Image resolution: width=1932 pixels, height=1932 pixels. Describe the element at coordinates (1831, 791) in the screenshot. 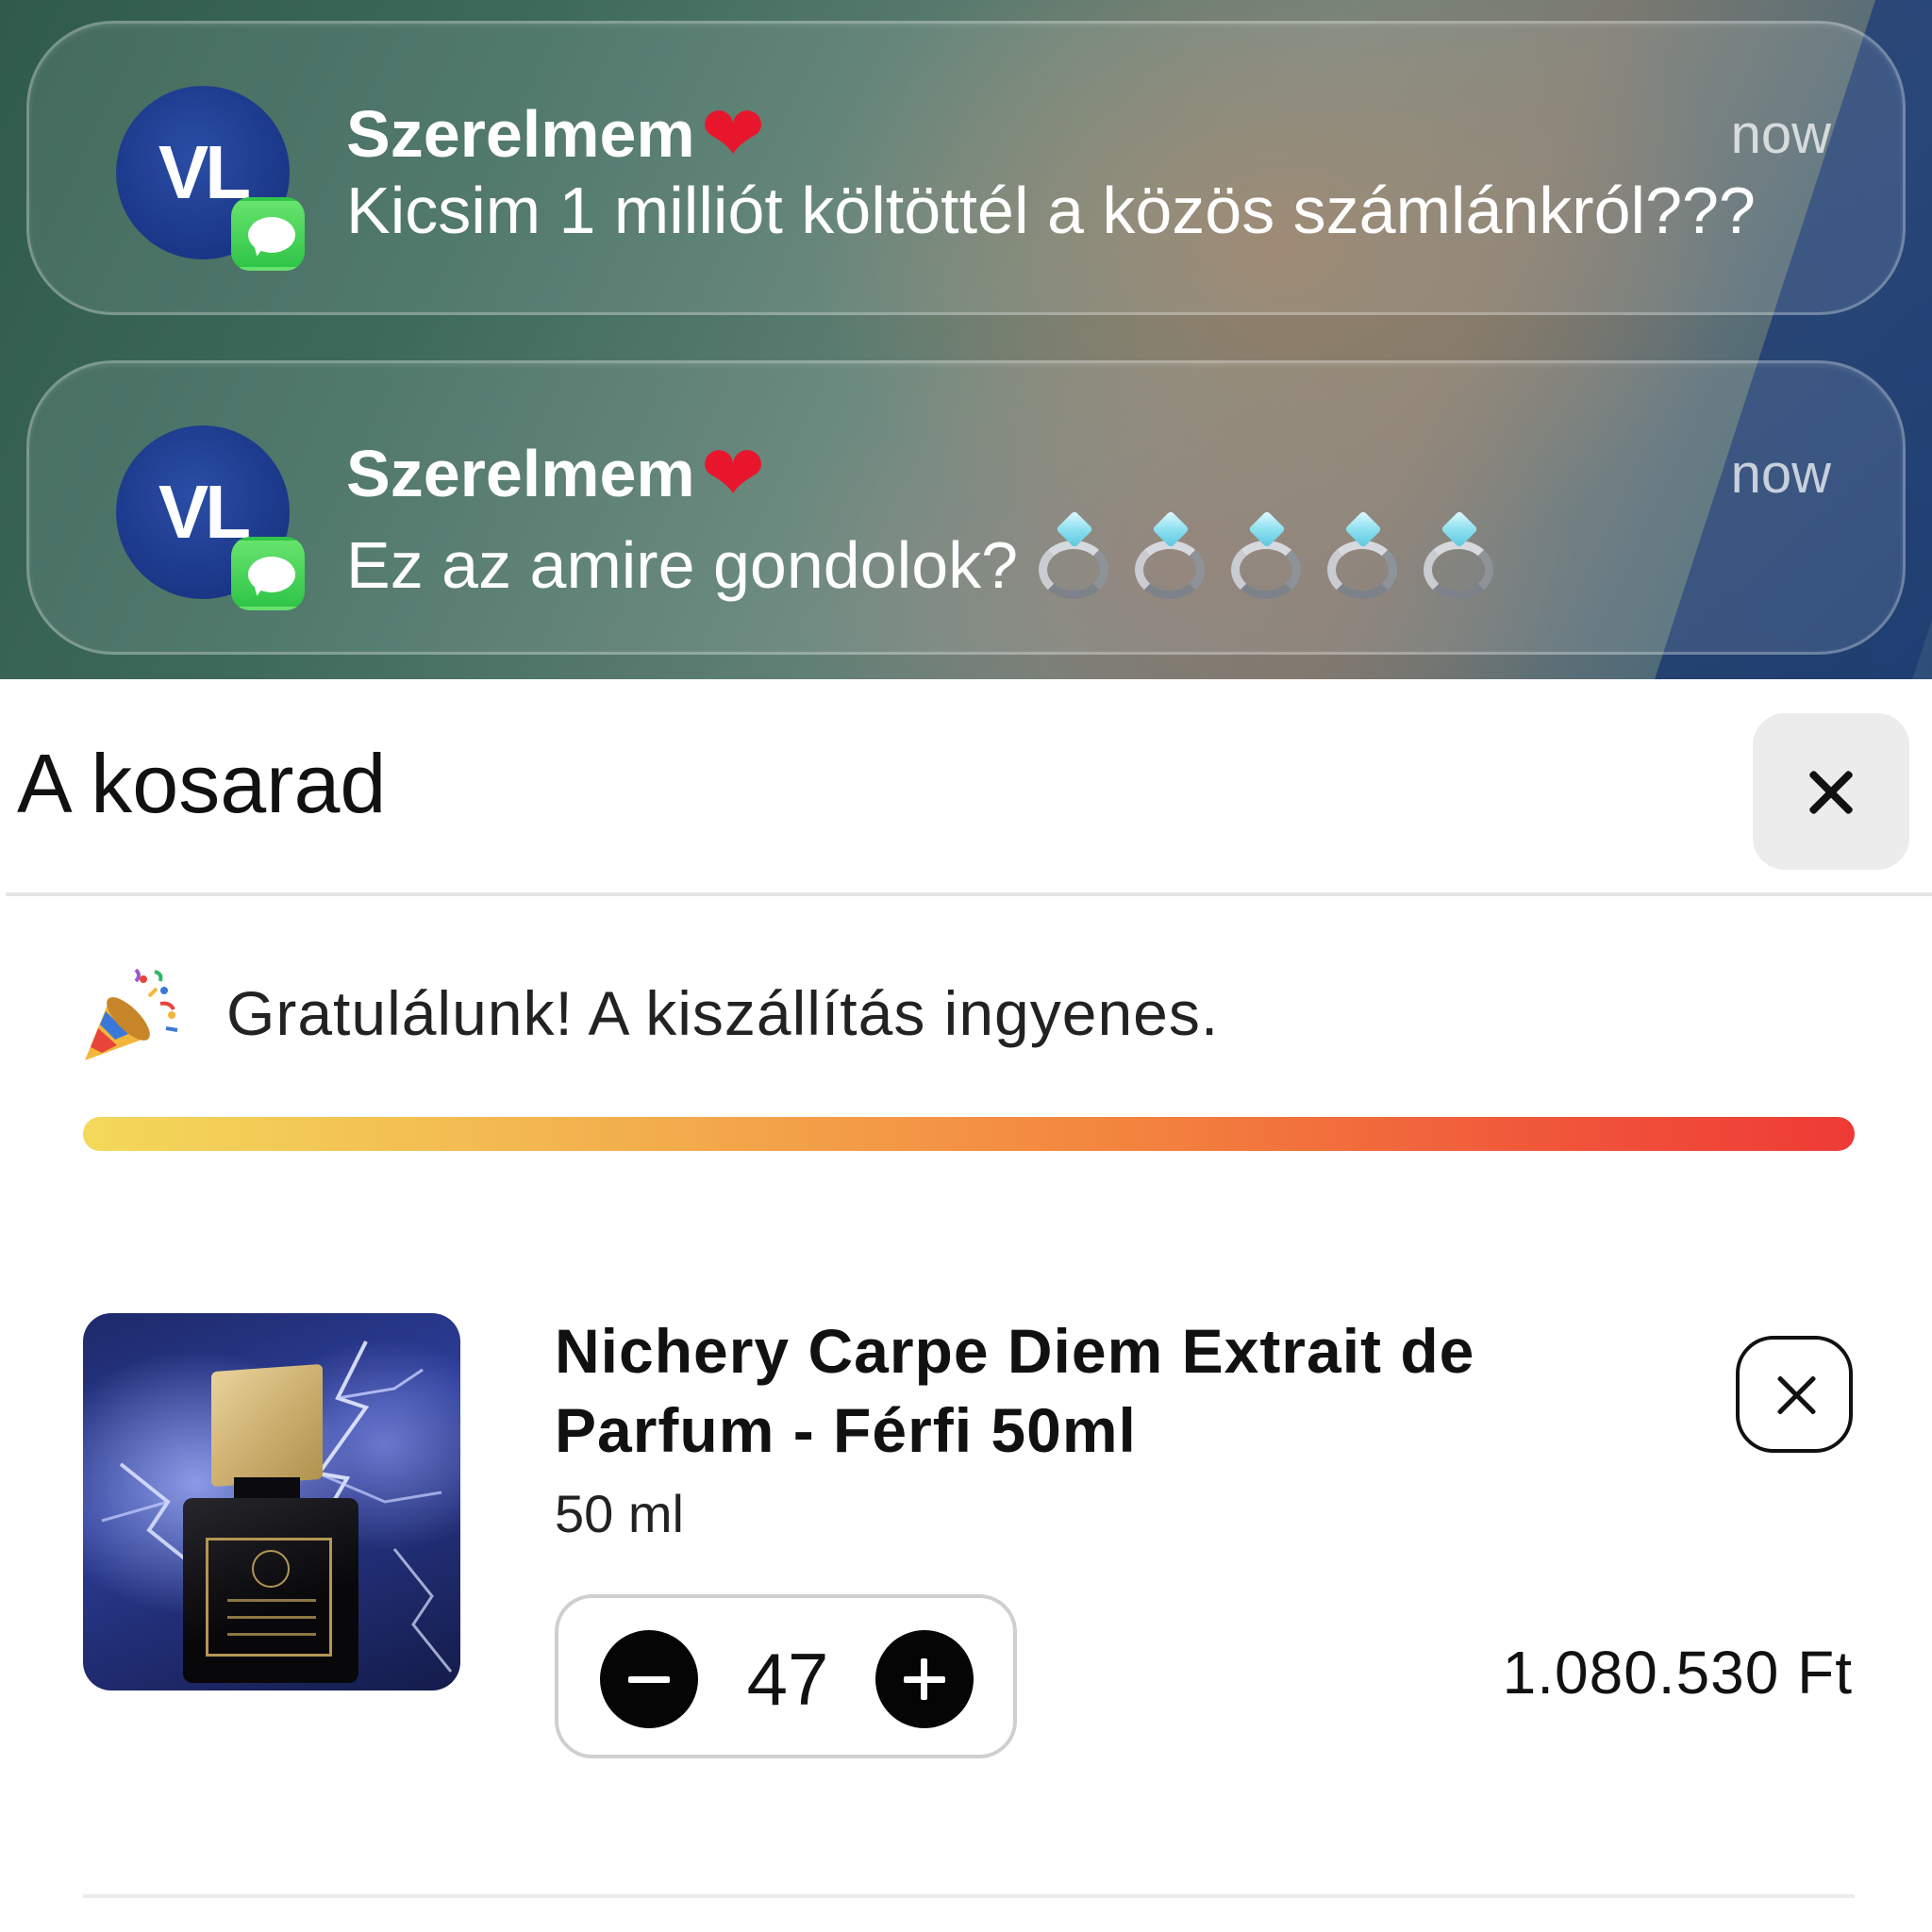

I see `close-button` at that location.